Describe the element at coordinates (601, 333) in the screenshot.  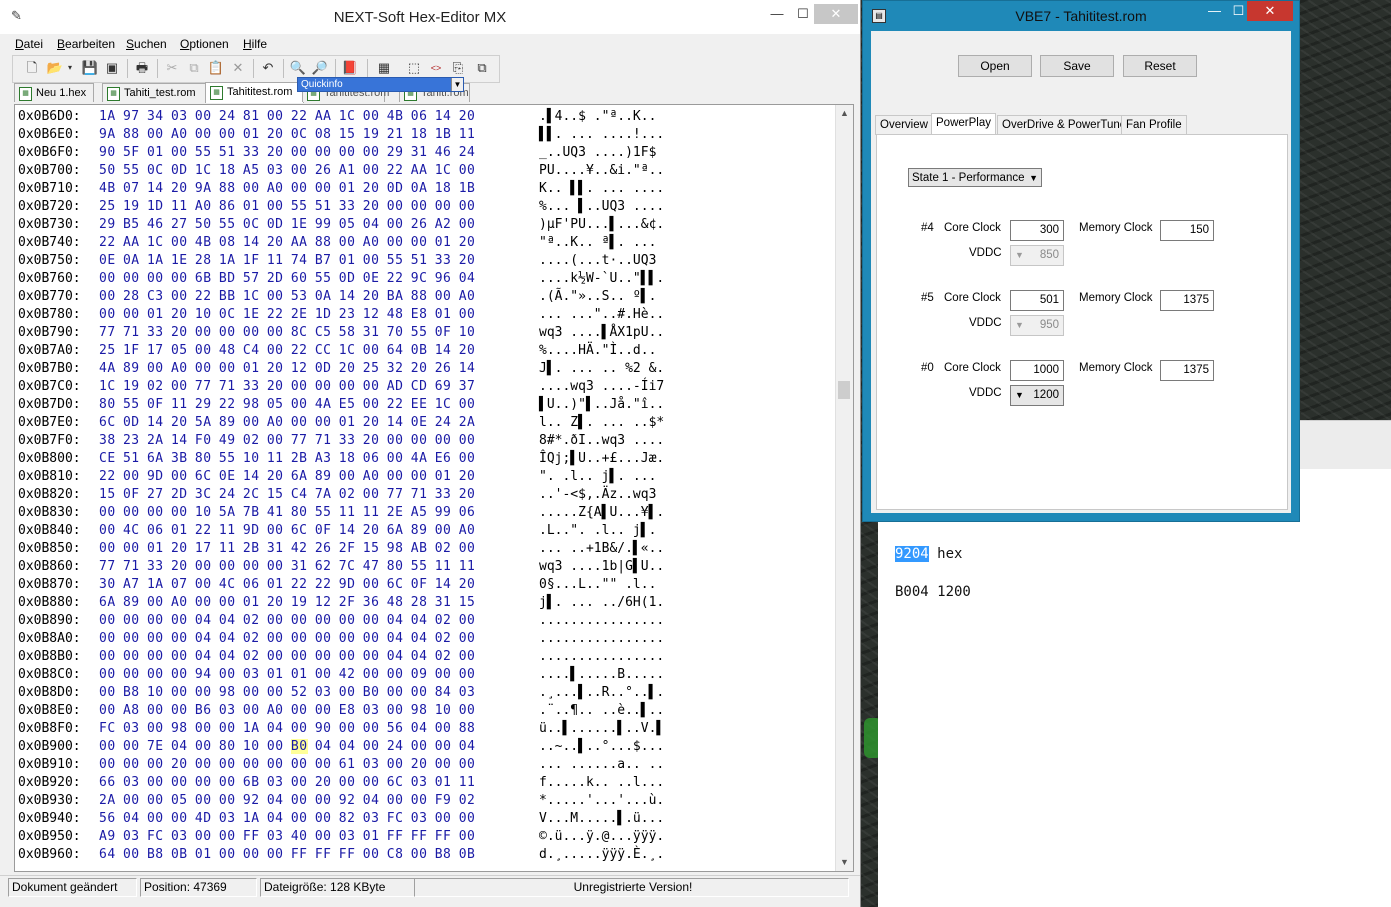
I see `hex-ascii: wq3 ....▌ÅX1pU..` at that location.